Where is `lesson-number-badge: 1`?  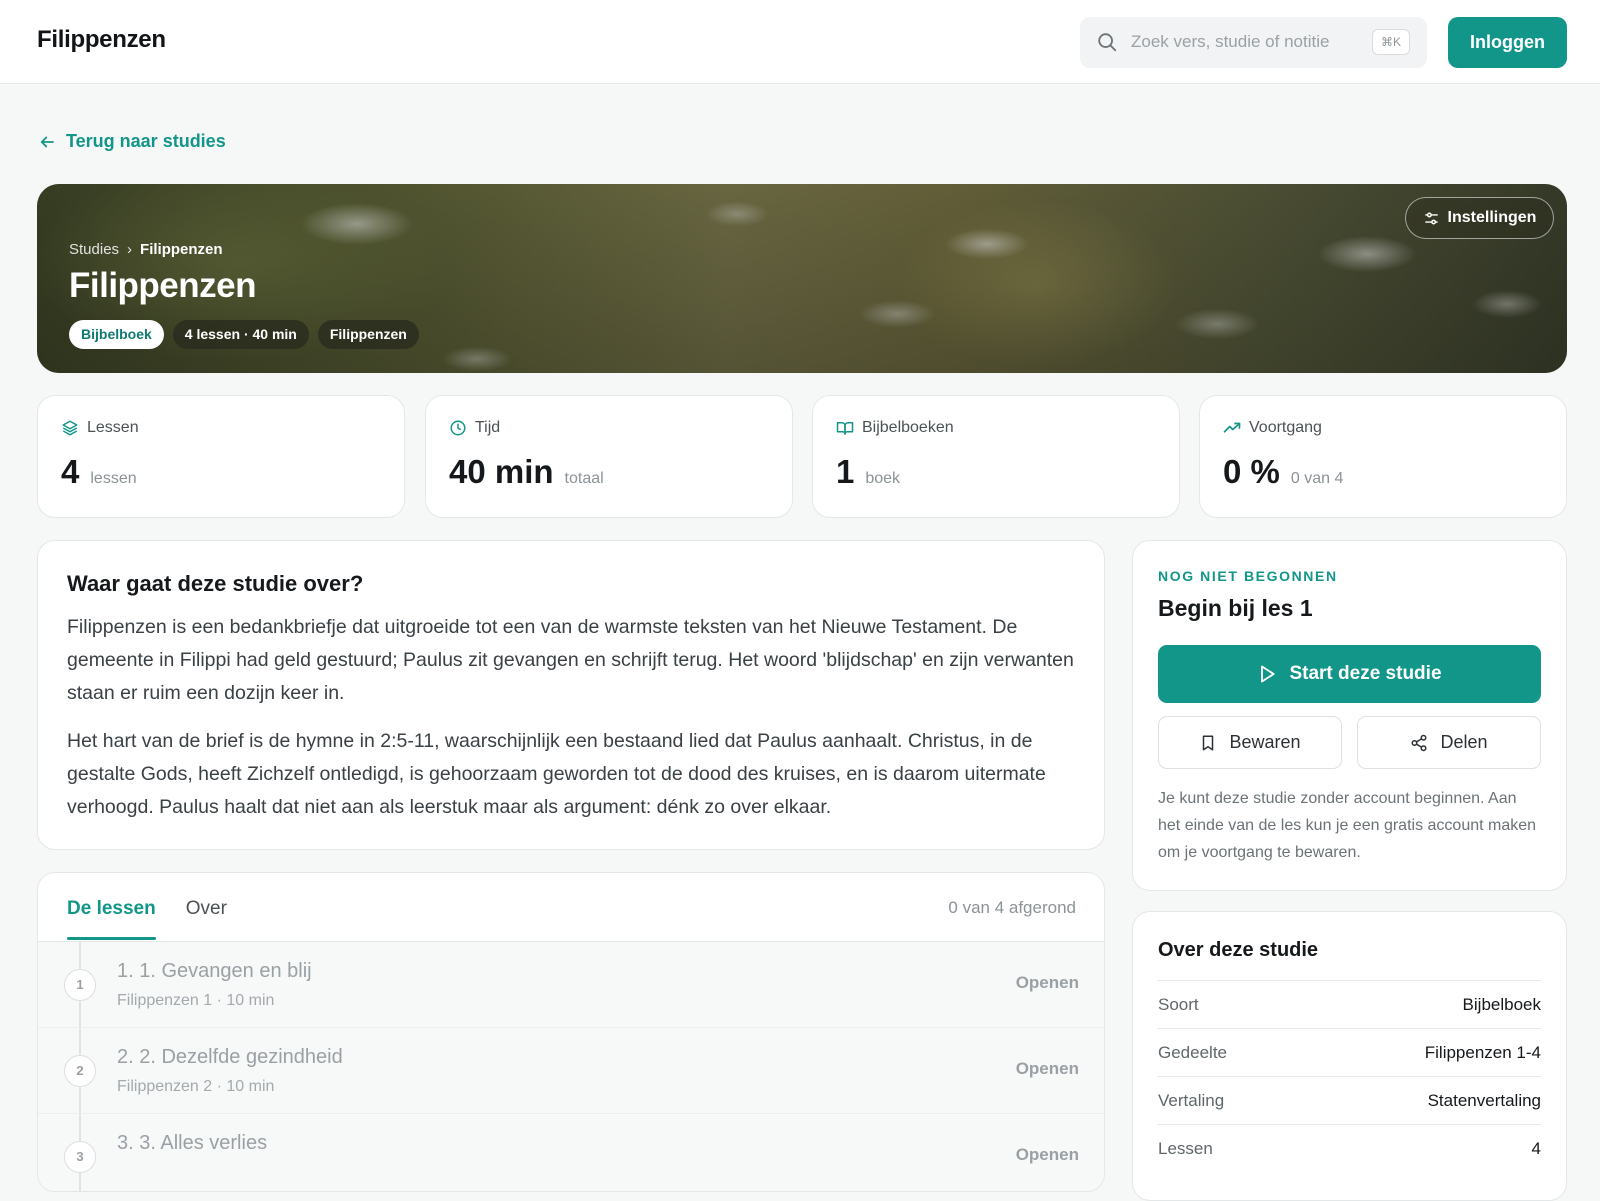 lesson-number-badge: 1 is located at coordinates (80, 985).